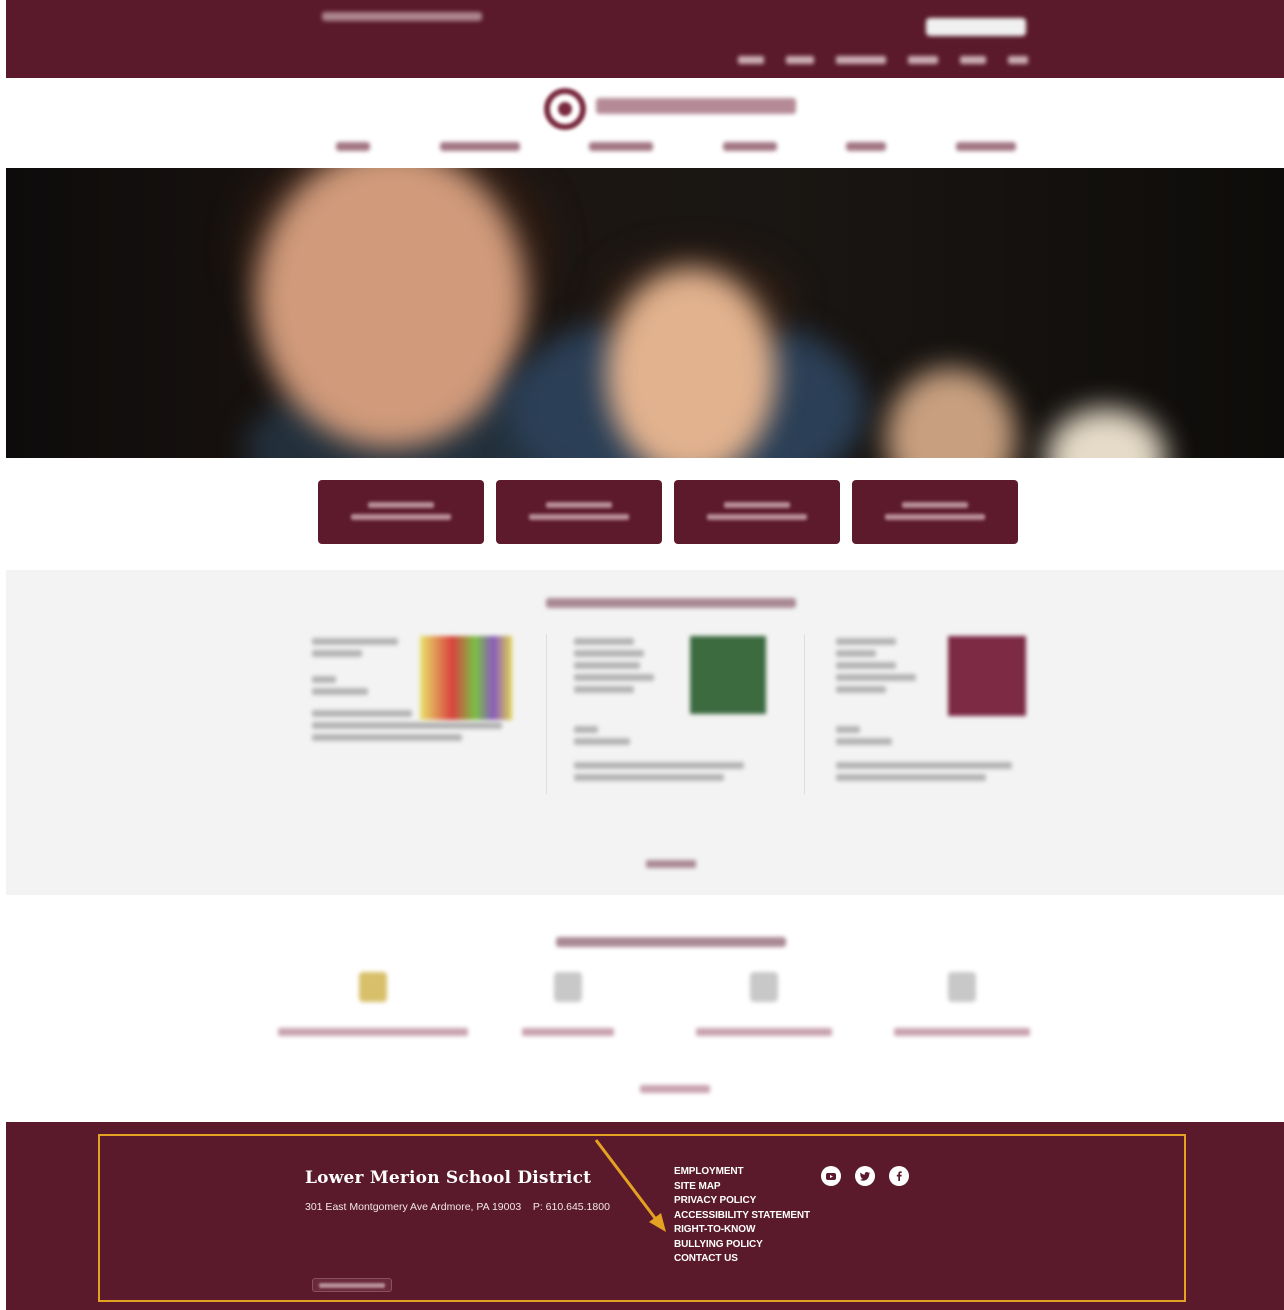 This screenshot has height=1310, width=1284. What do you see at coordinates (831, 1176) in the screenshot?
I see `youtube-icon` at bounding box center [831, 1176].